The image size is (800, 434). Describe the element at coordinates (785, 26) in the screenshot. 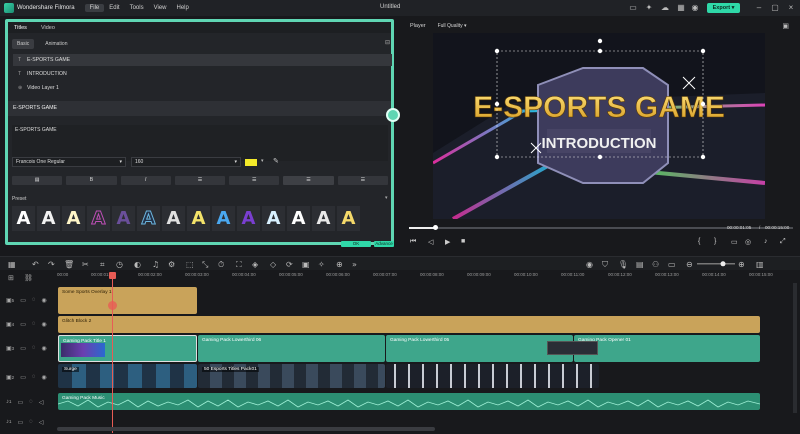

I see `snapshot-icon: ▣` at that location.